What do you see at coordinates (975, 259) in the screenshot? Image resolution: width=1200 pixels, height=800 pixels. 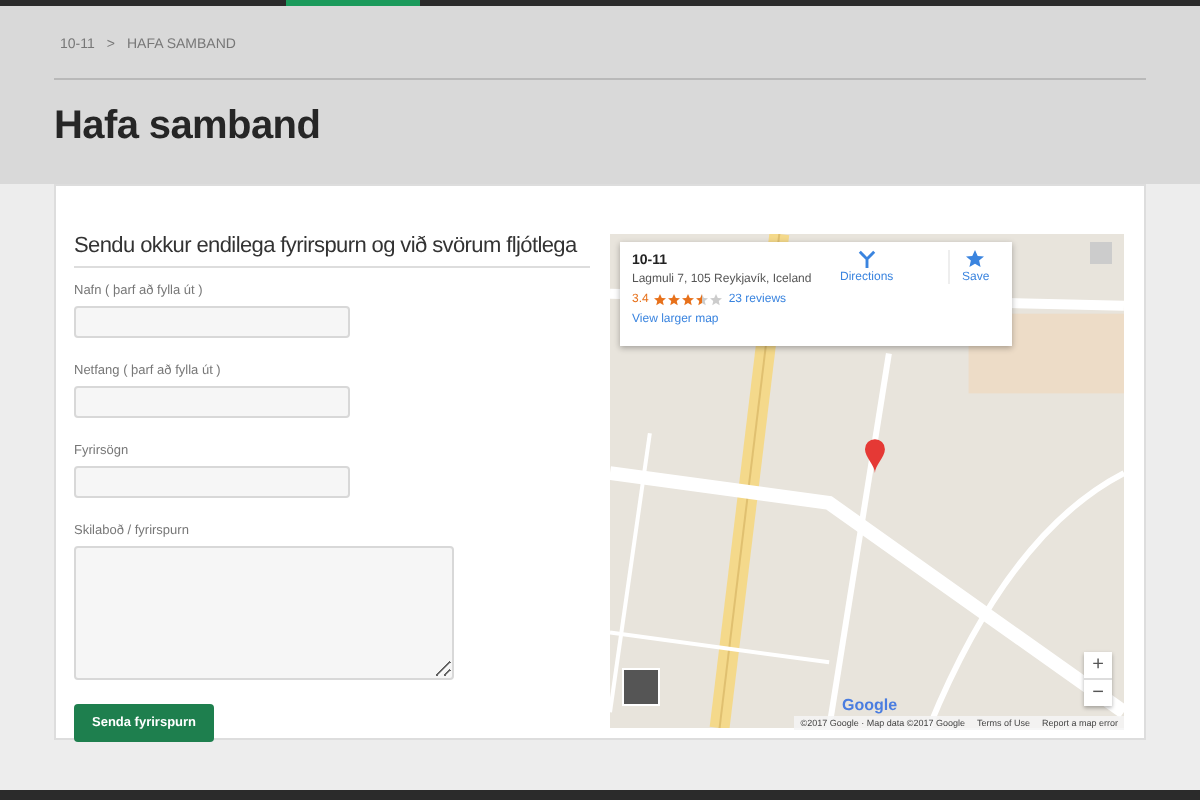 I see `star-icon` at bounding box center [975, 259].